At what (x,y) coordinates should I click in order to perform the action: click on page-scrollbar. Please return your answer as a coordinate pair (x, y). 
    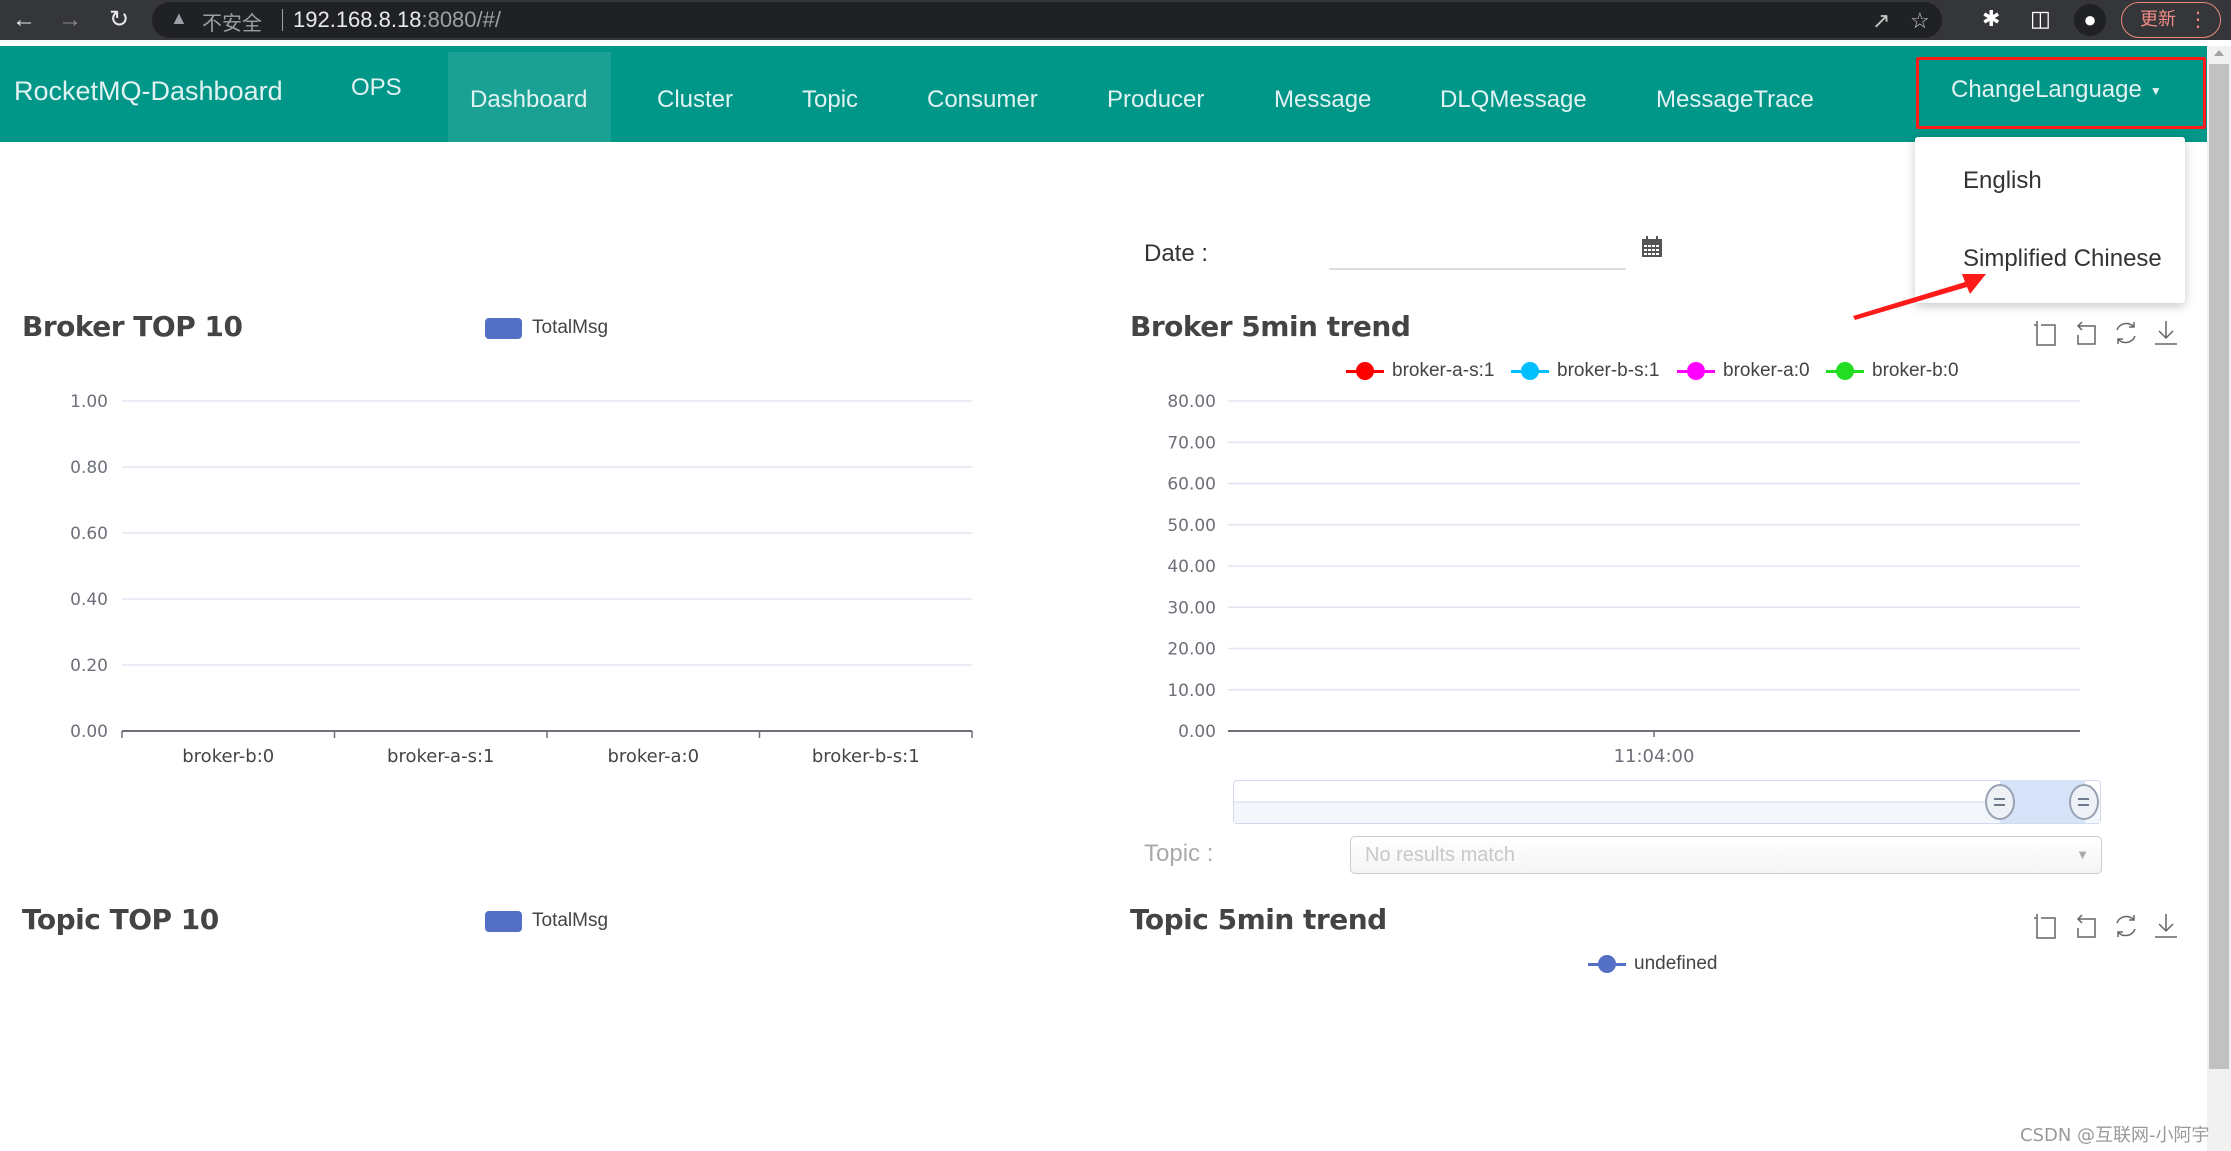
    Looking at the image, I should click on (2219, 598).